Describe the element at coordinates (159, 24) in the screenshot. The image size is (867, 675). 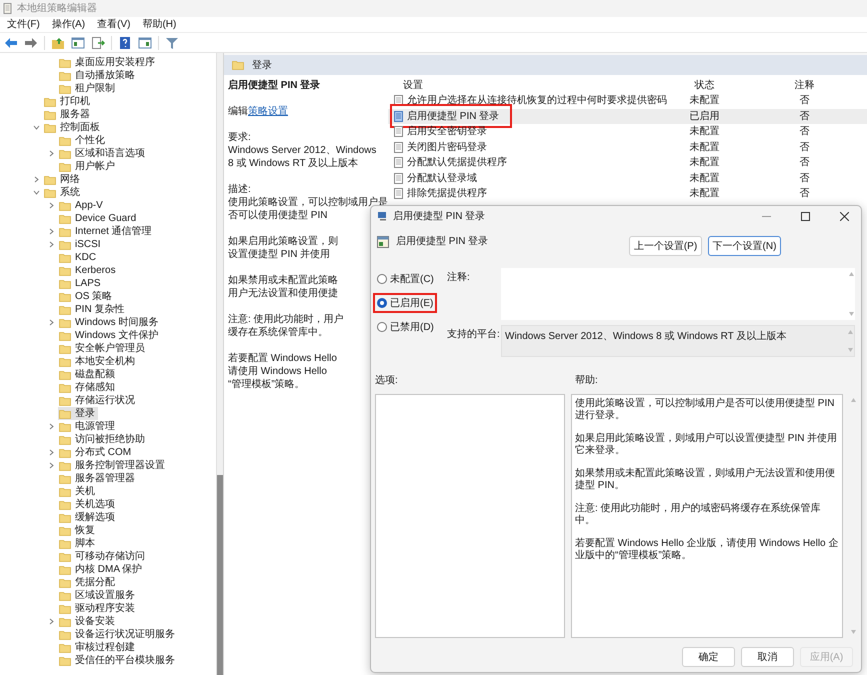
I see `menu-item: 帮助(H)` at that location.